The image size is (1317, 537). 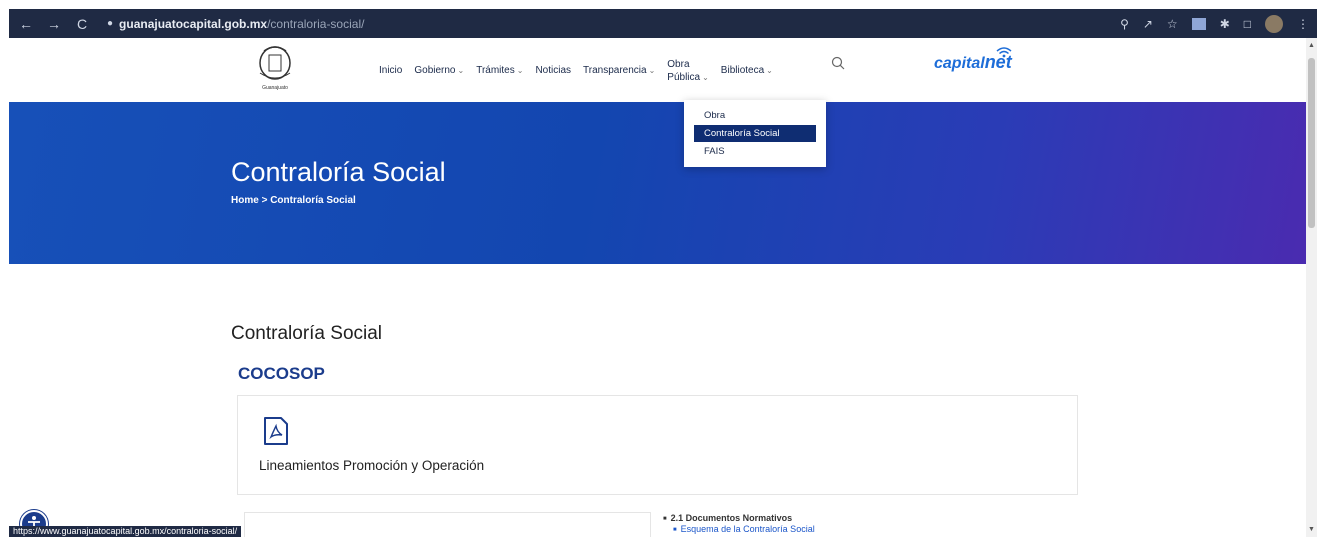 What do you see at coordinates (447, 524) in the screenshot?
I see `document-card-secondary` at bounding box center [447, 524].